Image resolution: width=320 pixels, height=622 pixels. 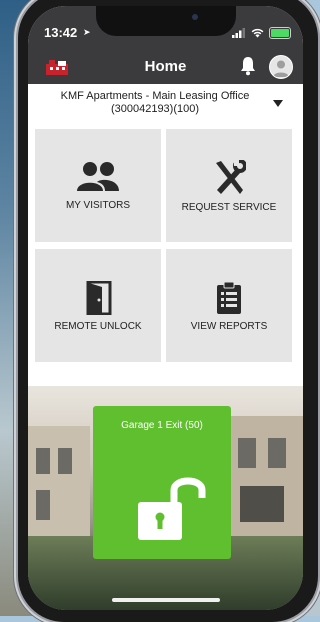 I want to click on battery-icon, so click(x=280, y=33).